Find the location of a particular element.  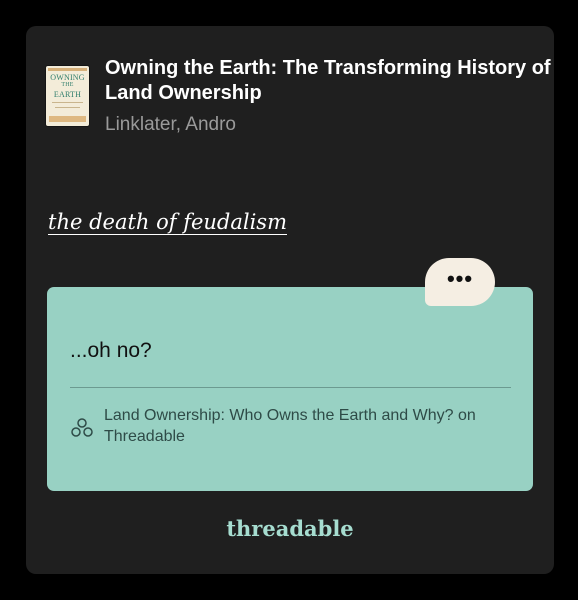

cover-title-line-1: OWNING is located at coordinates (67, 77).